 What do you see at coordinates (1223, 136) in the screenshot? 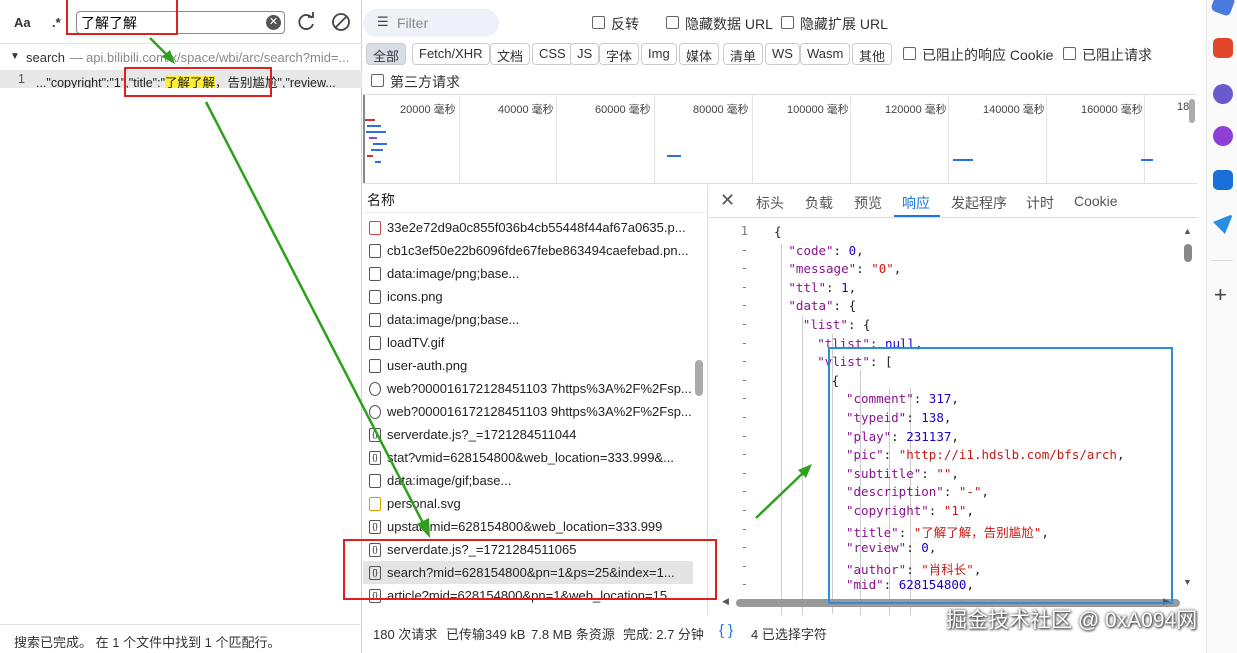
I see `copilot-icon` at bounding box center [1223, 136].